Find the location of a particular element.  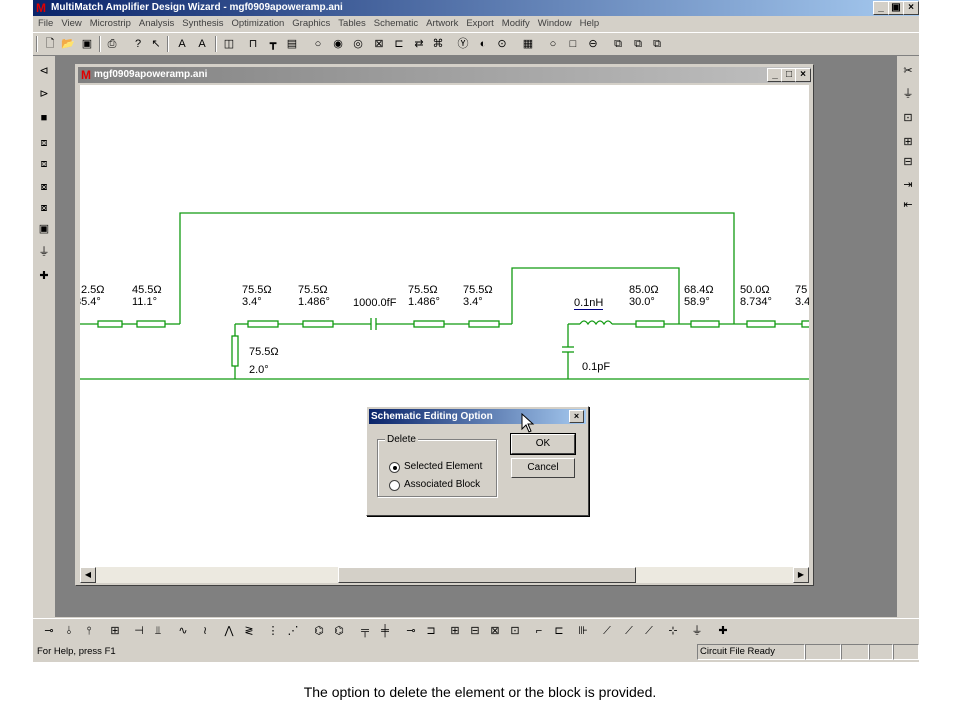

dialog-close-button: × is located at coordinates (576, 416).